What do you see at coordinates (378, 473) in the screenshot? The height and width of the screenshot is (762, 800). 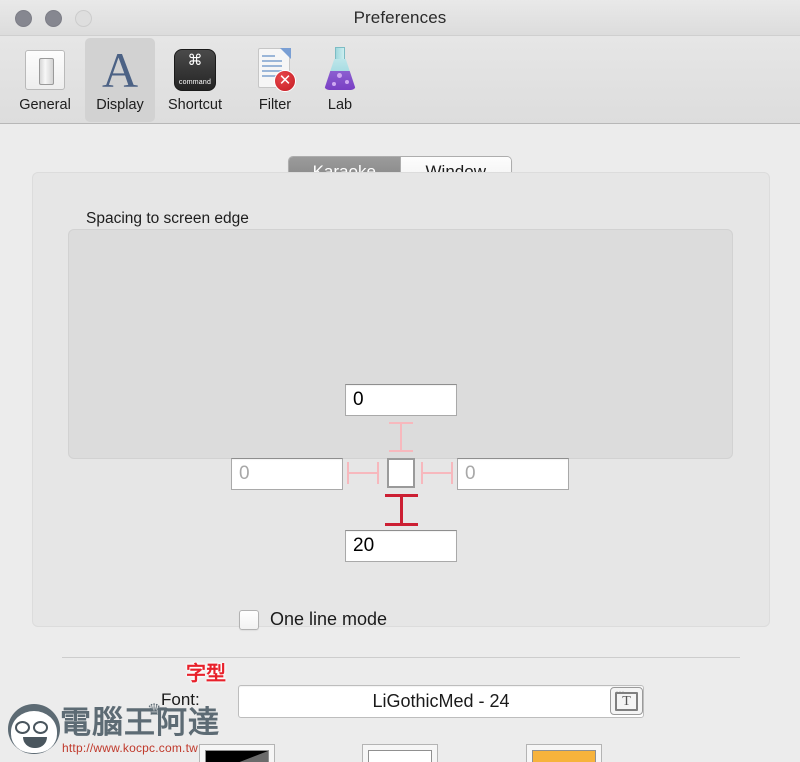 I see `dimension-marker-left-cap-inner` at bounding box center [378, 473].